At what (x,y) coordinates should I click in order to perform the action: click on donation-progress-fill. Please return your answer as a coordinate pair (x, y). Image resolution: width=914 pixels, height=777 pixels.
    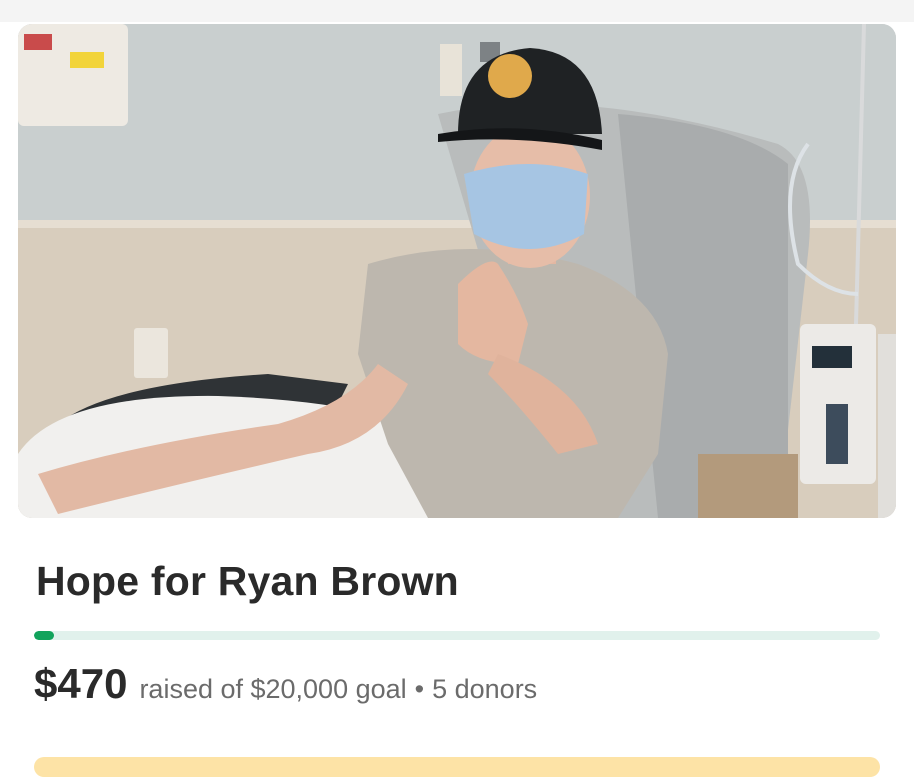
    Looking at the image, I should click on (44, 635).